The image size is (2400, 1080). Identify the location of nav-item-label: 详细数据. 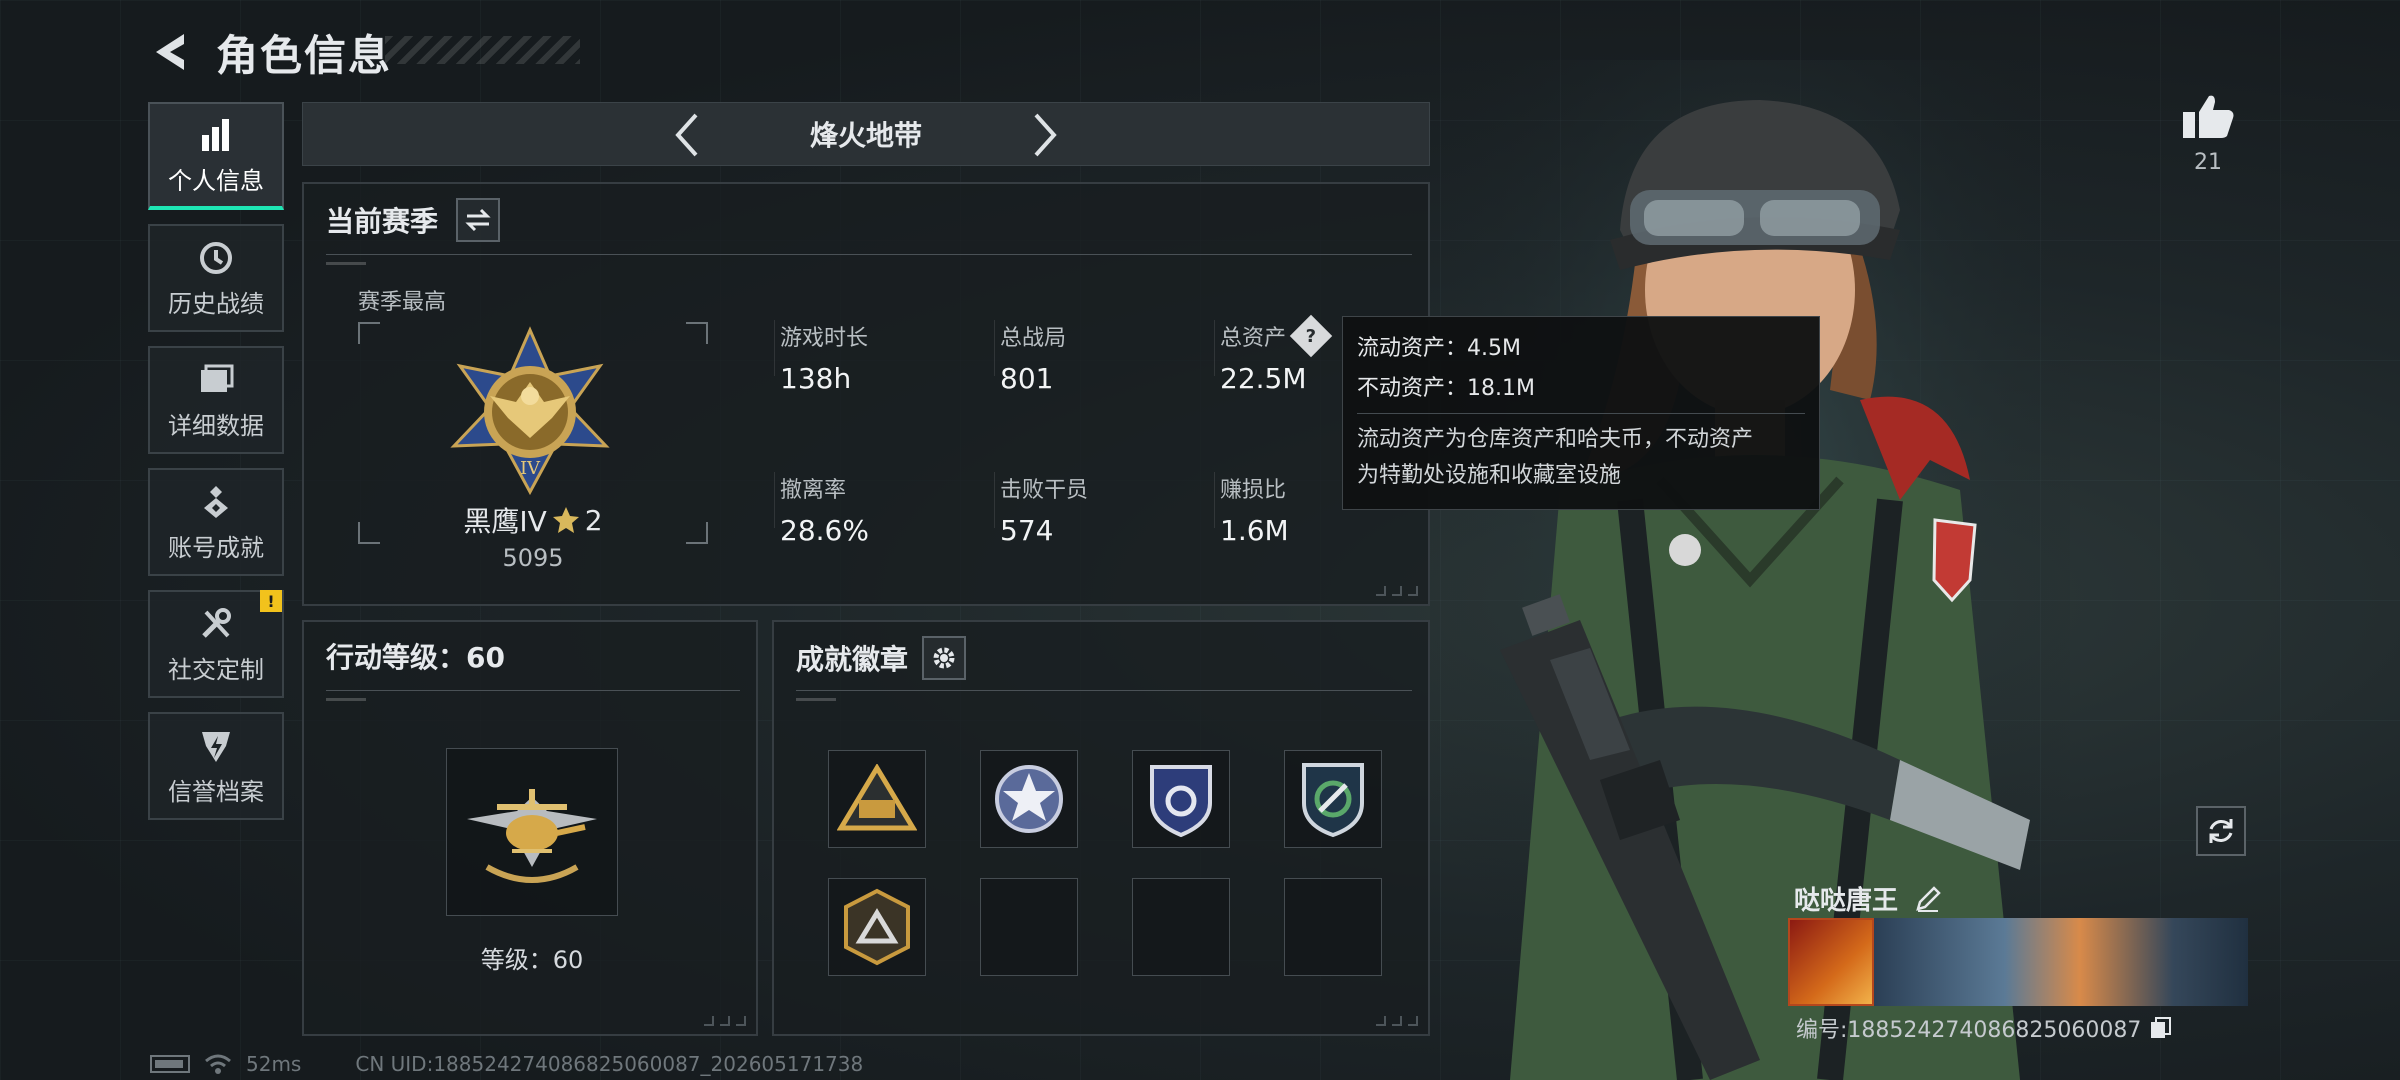
(216, 425).